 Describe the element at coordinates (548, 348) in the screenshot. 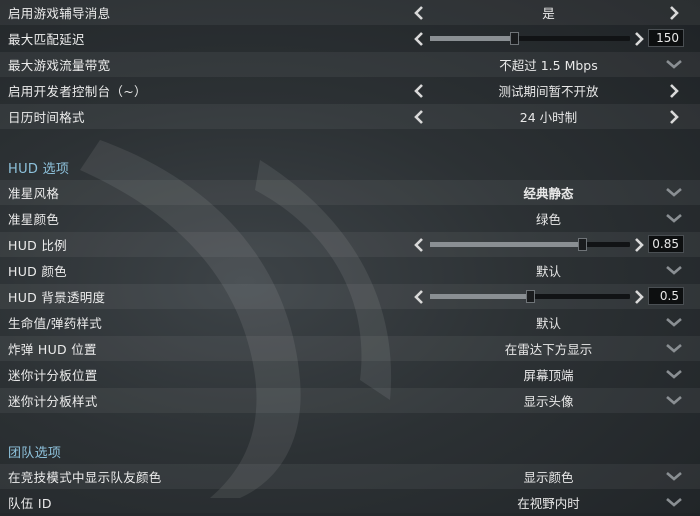

I see `setting-value: 在雷达下方显示` at that location.